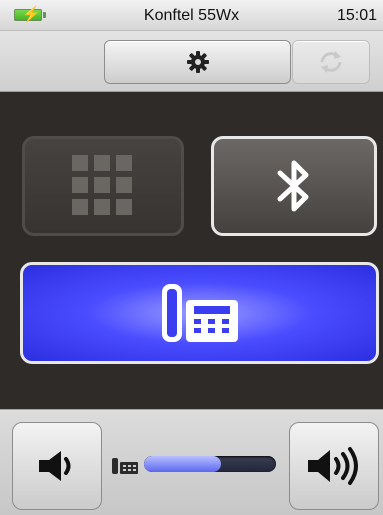 This screenshot has width=383, height=515. I want to click on volume-down-icon, so click(55, 466).